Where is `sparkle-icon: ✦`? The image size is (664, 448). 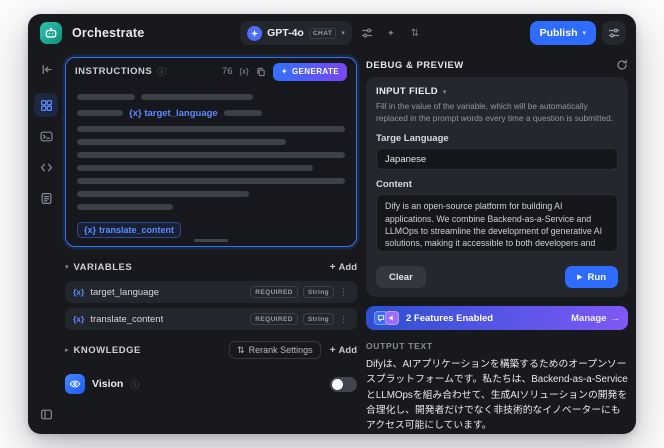
sparkle-icon: ✦ is located at coordinates (284, 71).